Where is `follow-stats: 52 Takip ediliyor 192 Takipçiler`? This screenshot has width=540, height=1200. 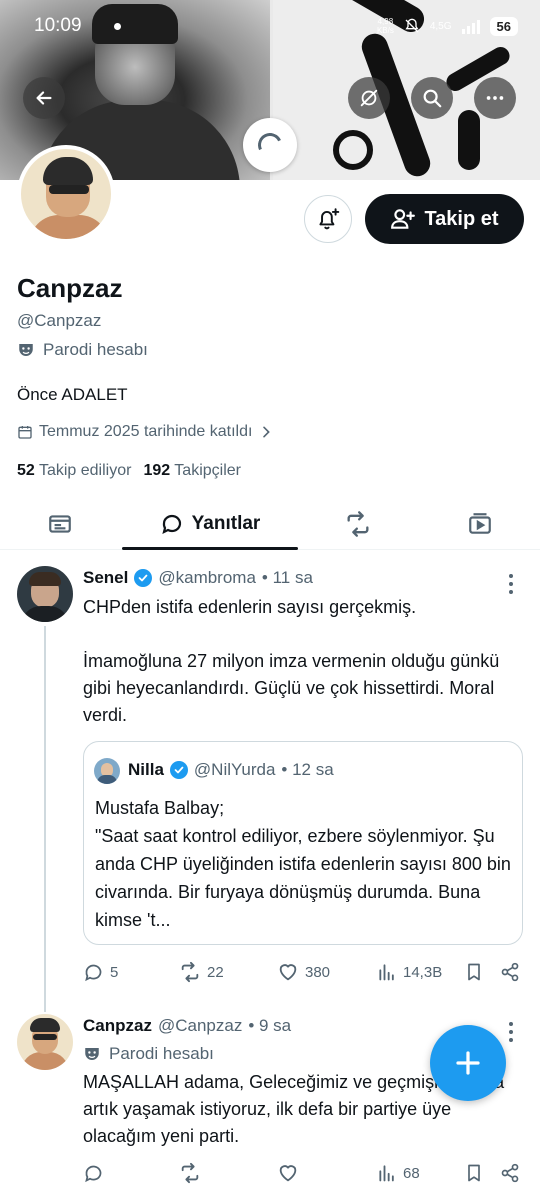 follow-stats: 52 Takip ediliyor 192 Takipçiler is located at coordinates (129, 471).